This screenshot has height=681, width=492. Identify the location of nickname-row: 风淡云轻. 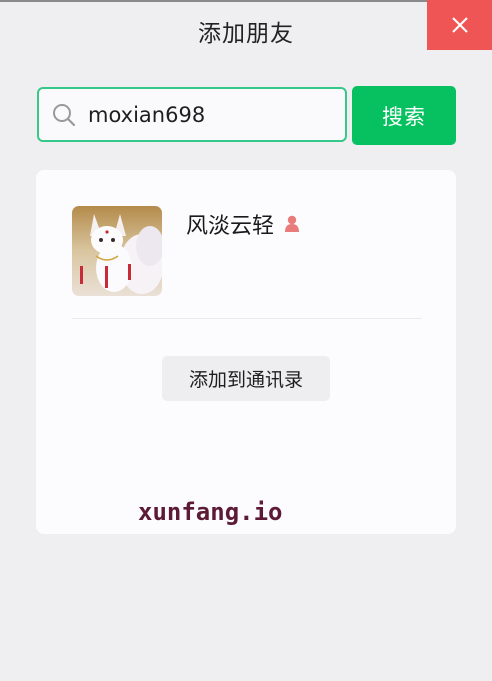
(244, 224).